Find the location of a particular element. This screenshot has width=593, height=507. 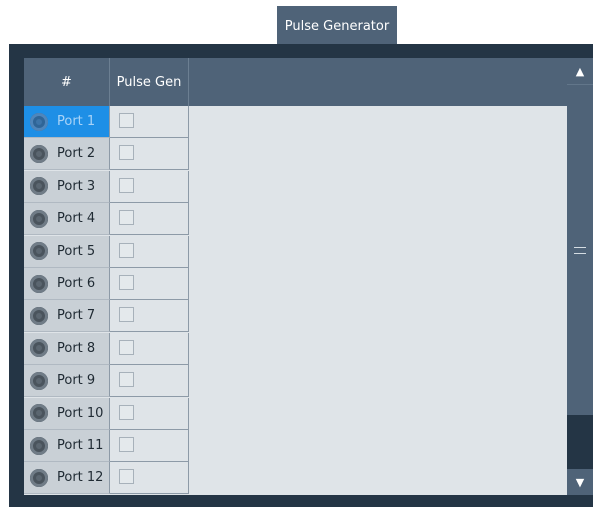

port-cell: Port 9 is located at coordinates (67, 381).